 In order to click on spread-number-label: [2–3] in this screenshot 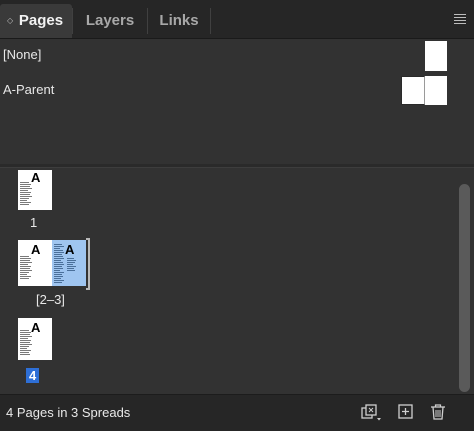, I will do `click(50, 299)`.